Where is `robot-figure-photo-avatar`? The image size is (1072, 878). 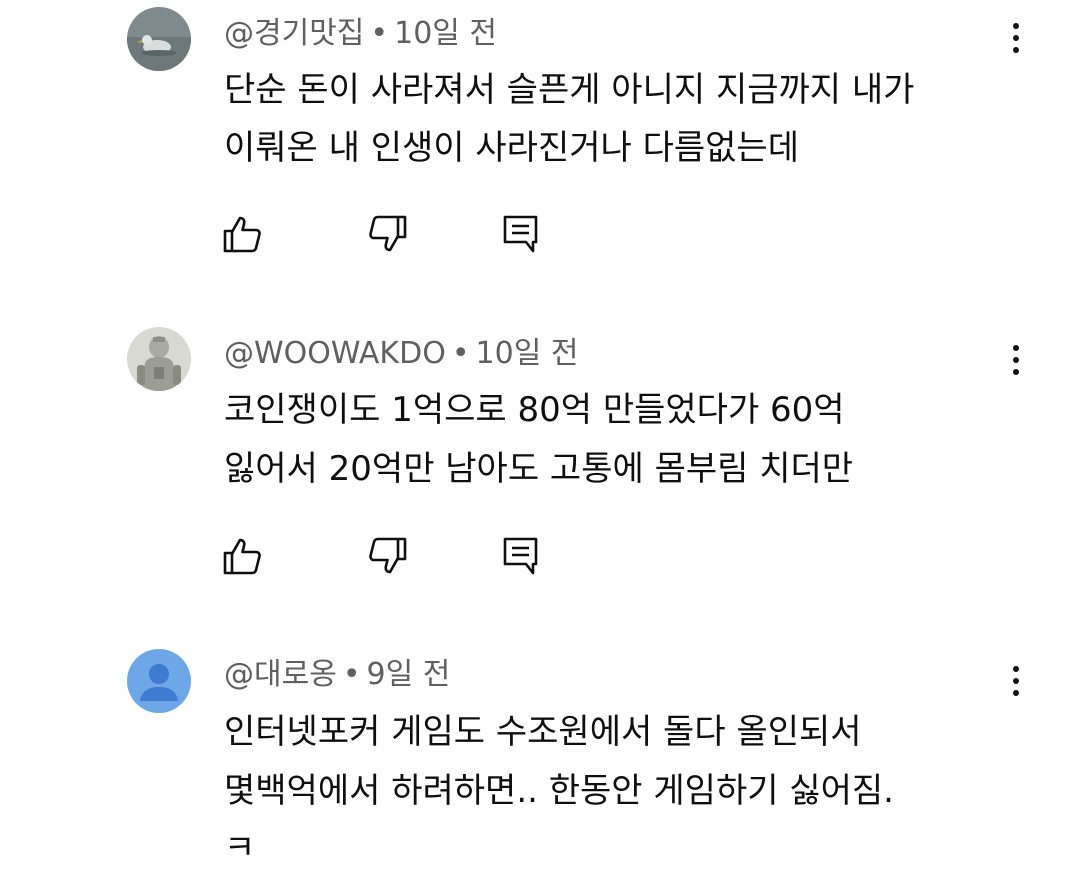 robot-figure-photo-avatar is located at coordinates (159, 359).